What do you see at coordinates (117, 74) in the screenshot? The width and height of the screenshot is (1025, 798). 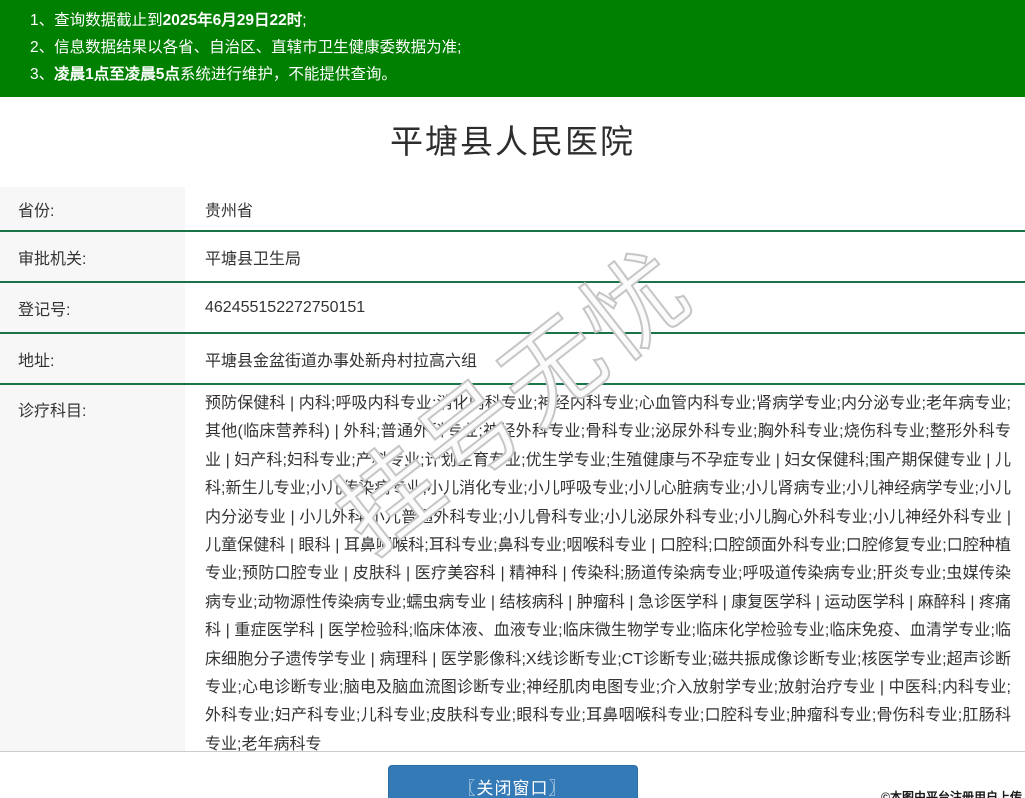 I see `notice-3-bold: 凌晨1点至凌晨5点` at bounding box center [117, 74].